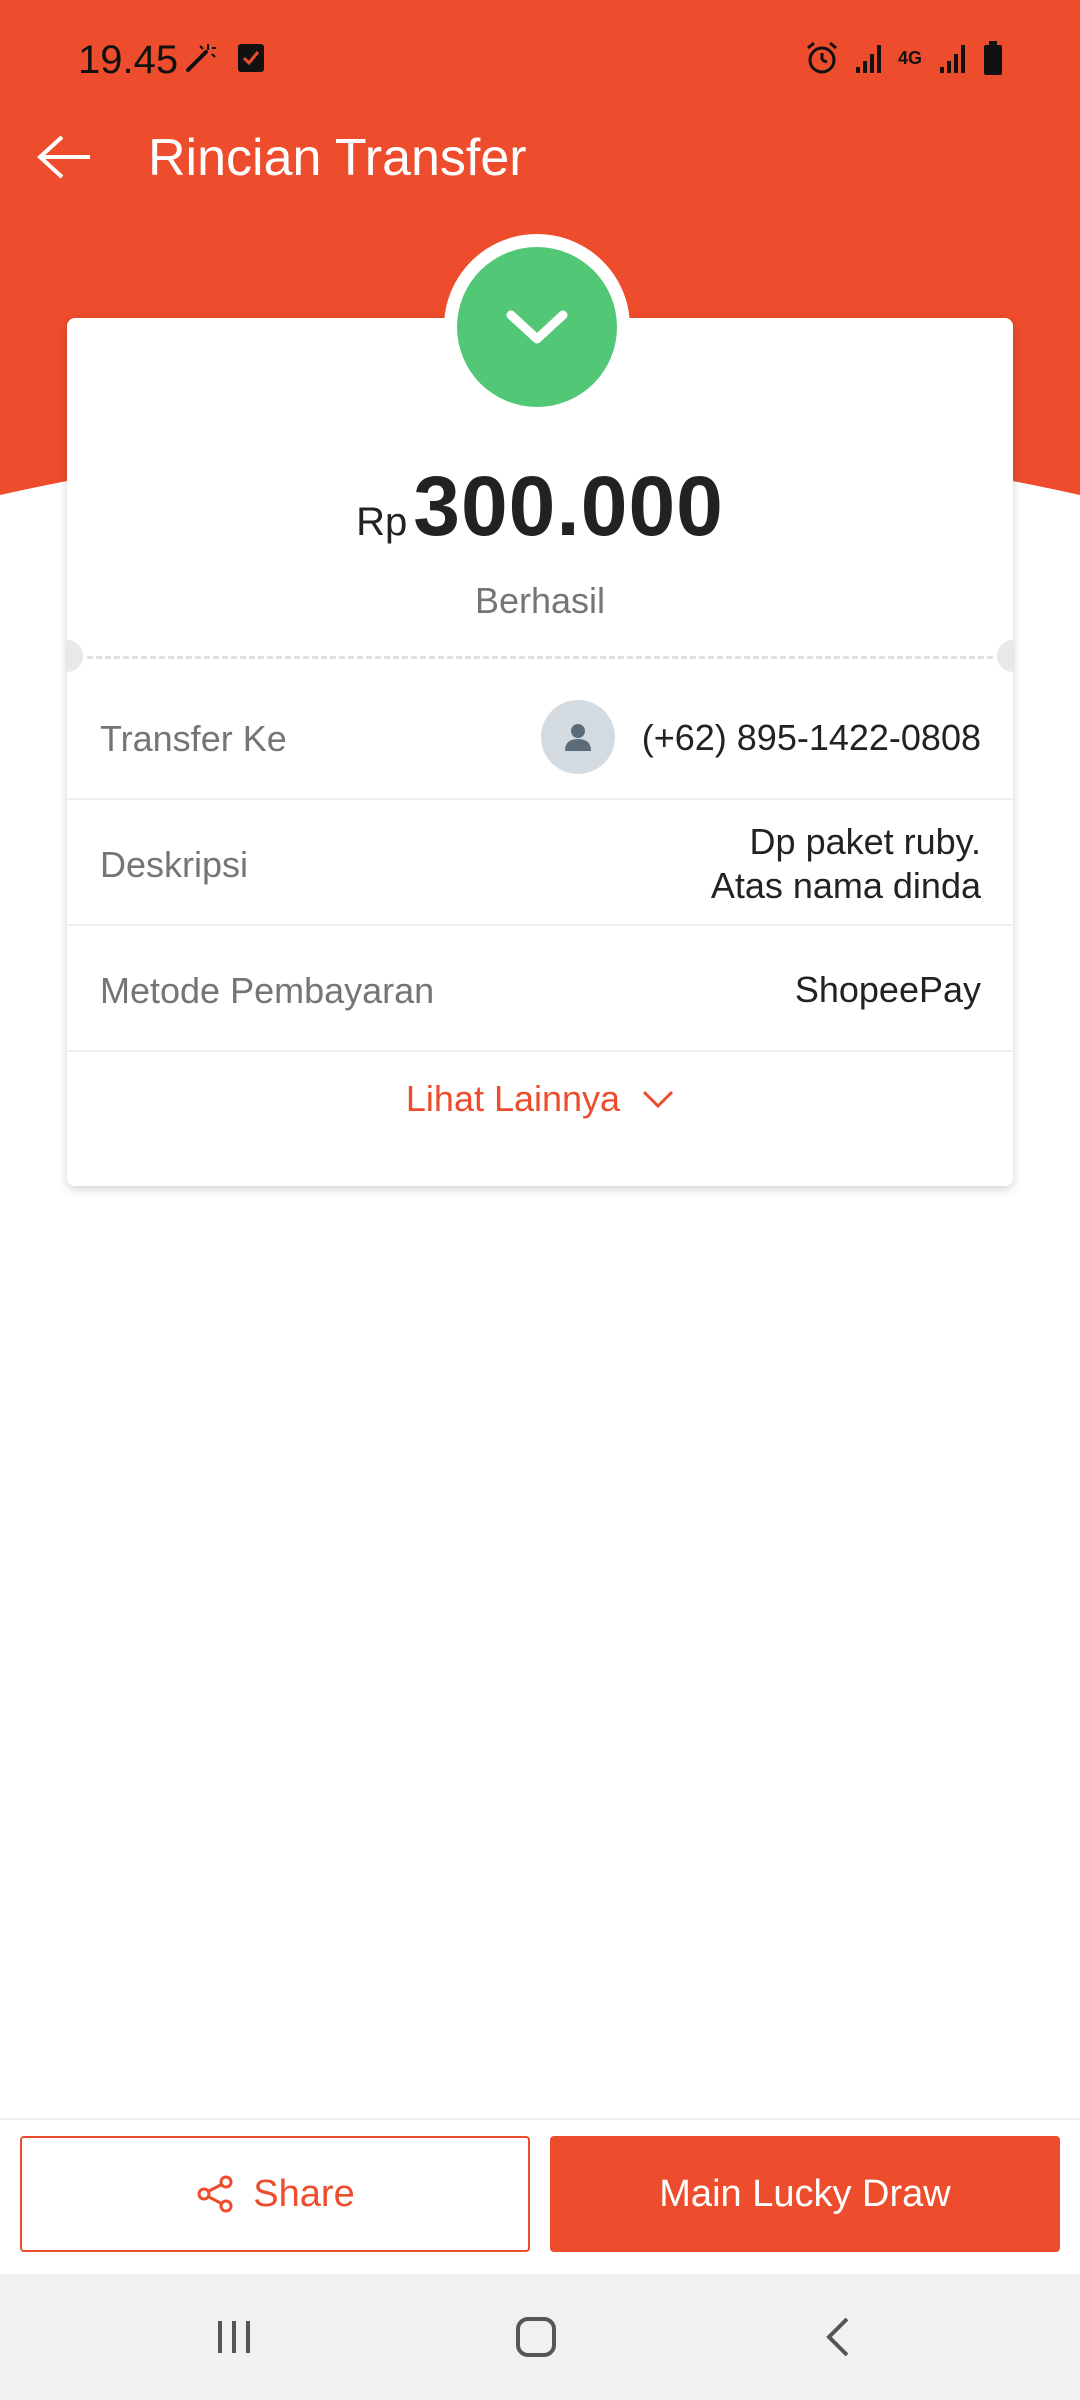 This screenshot has width=1080, height=2400. What do you see at coordinates (910, 58) in the screenshot?
I see `4g-icon: 4G` at bounding box center [910, 58].